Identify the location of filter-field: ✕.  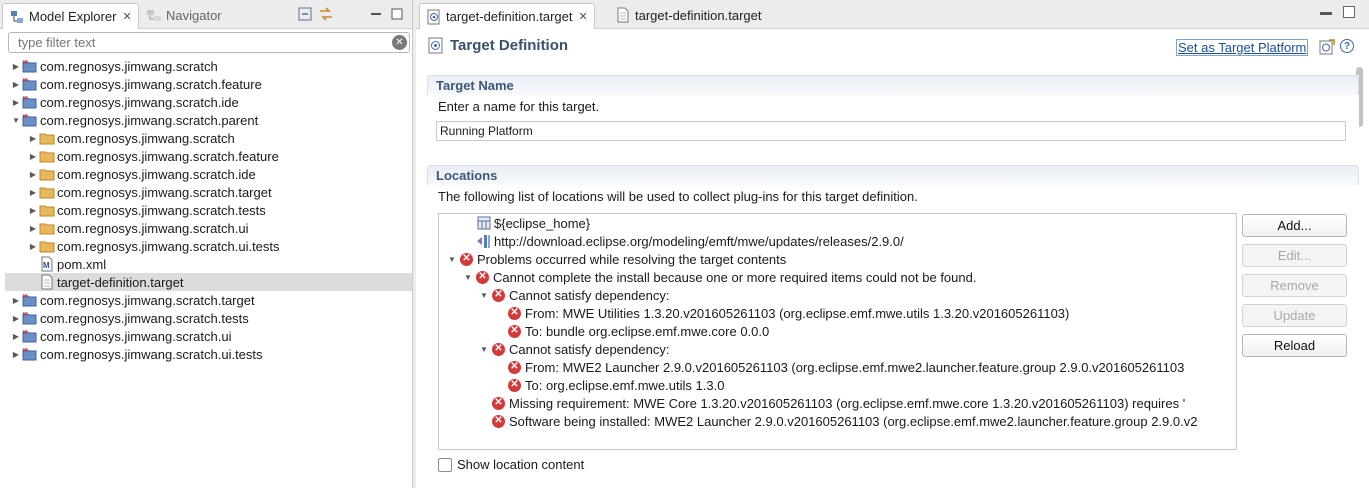
(209, 42).